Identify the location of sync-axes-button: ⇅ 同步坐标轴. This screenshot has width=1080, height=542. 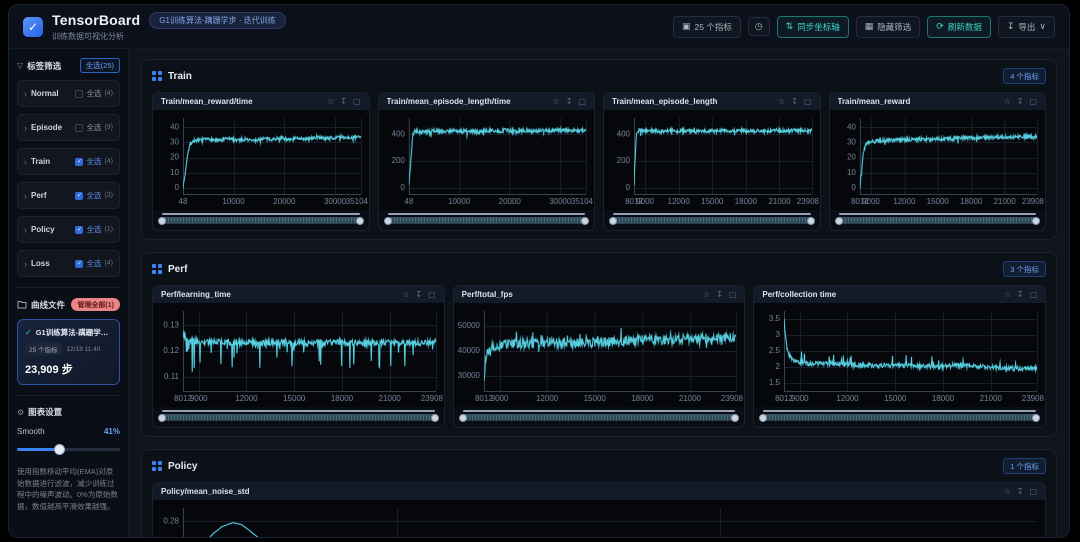
(812, 26).